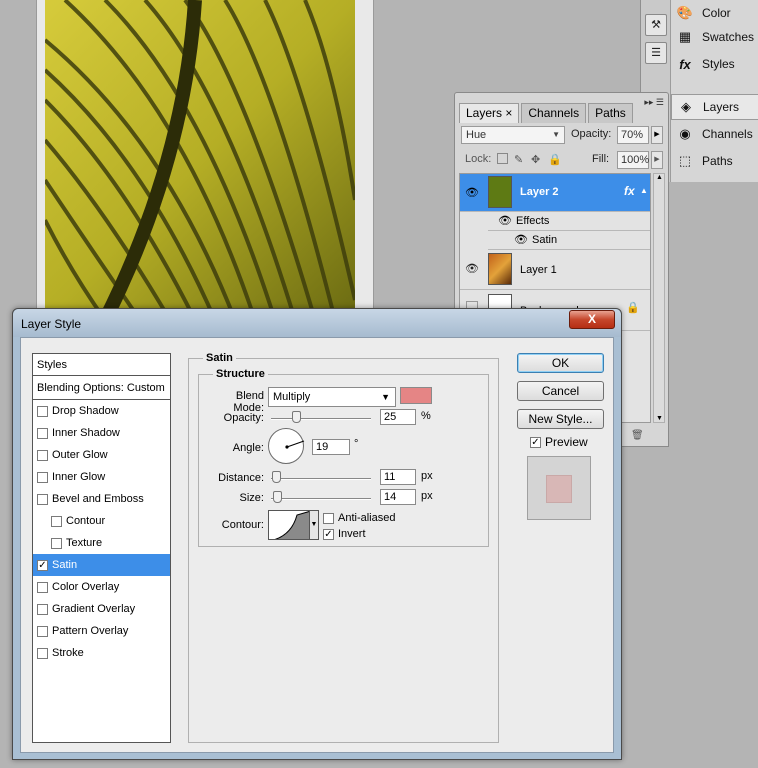 The width and height of the screenshot is (758, 768). What do you see at coordinates (502, 158) in the screenshot?
I see `lock-transparent-icon` at bounding box center [502, 158].